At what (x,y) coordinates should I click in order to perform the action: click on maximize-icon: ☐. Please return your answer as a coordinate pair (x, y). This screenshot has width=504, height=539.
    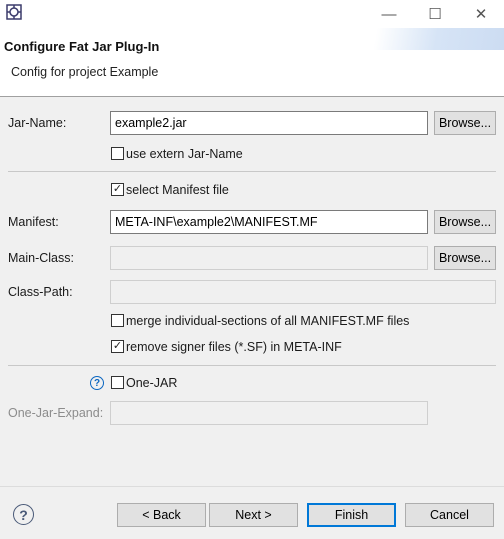
    Looking at the image, I should click on (435, 14).